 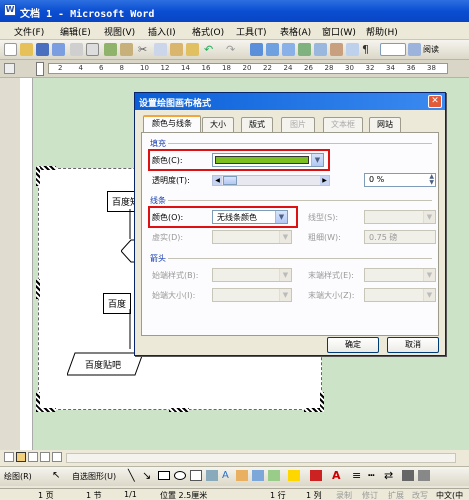 What do you see at coordinates (192, 49) in the screenshot?
I see `format-painter-icon` at bounding box center [192, 49].